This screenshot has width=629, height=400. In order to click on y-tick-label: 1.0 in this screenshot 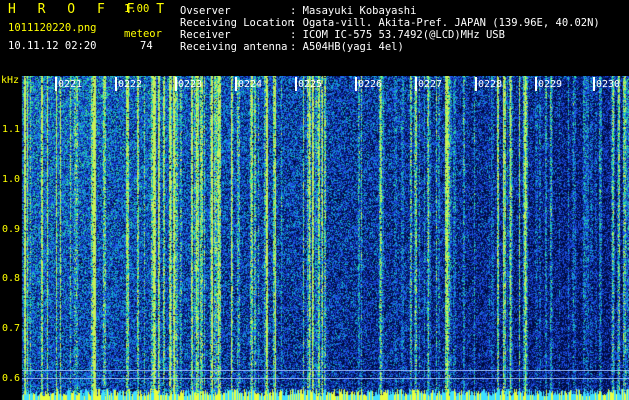, I will do `click(11, 179)`.